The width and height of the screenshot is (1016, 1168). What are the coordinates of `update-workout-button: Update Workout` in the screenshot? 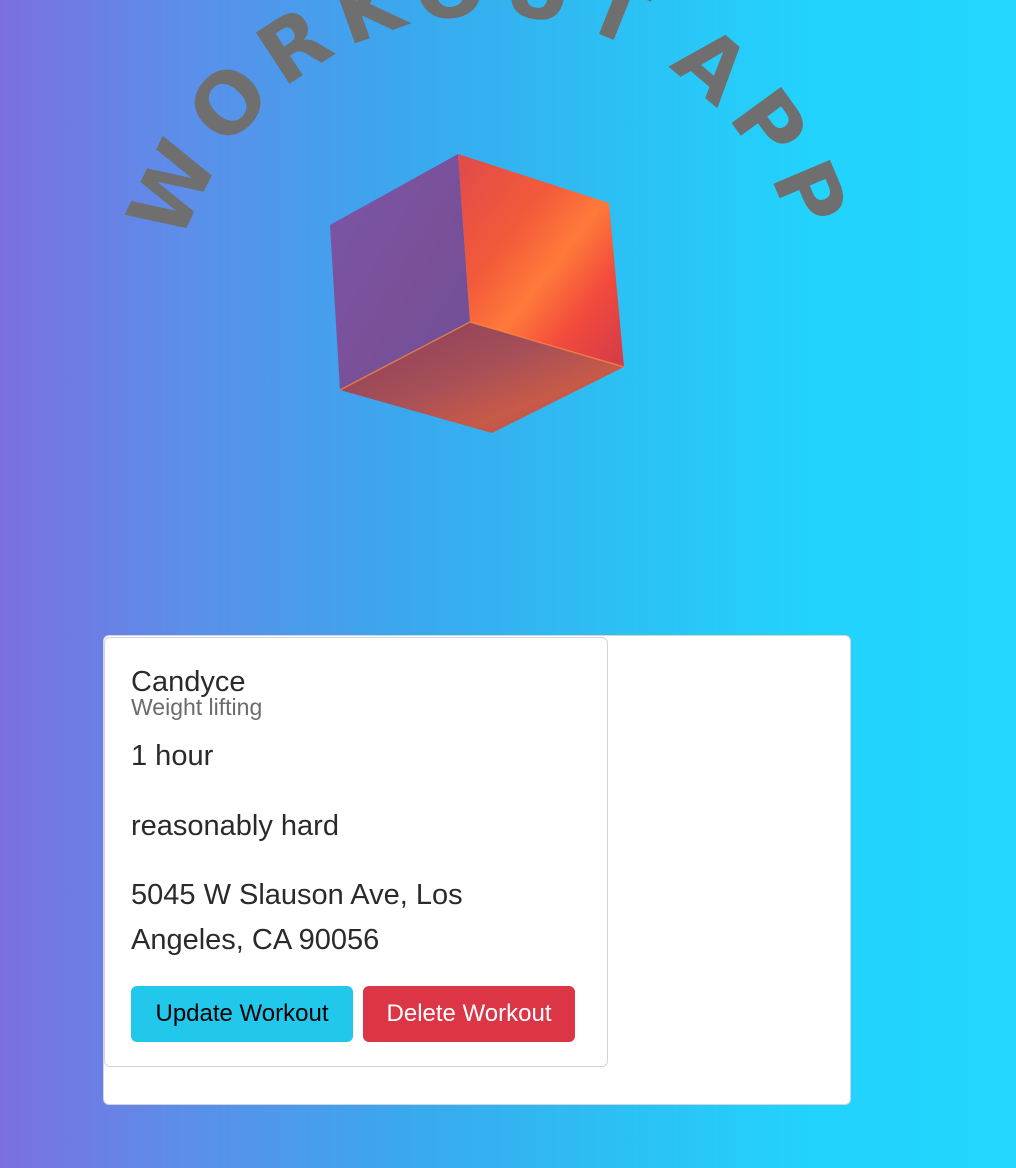 It's located at (242, 1014).